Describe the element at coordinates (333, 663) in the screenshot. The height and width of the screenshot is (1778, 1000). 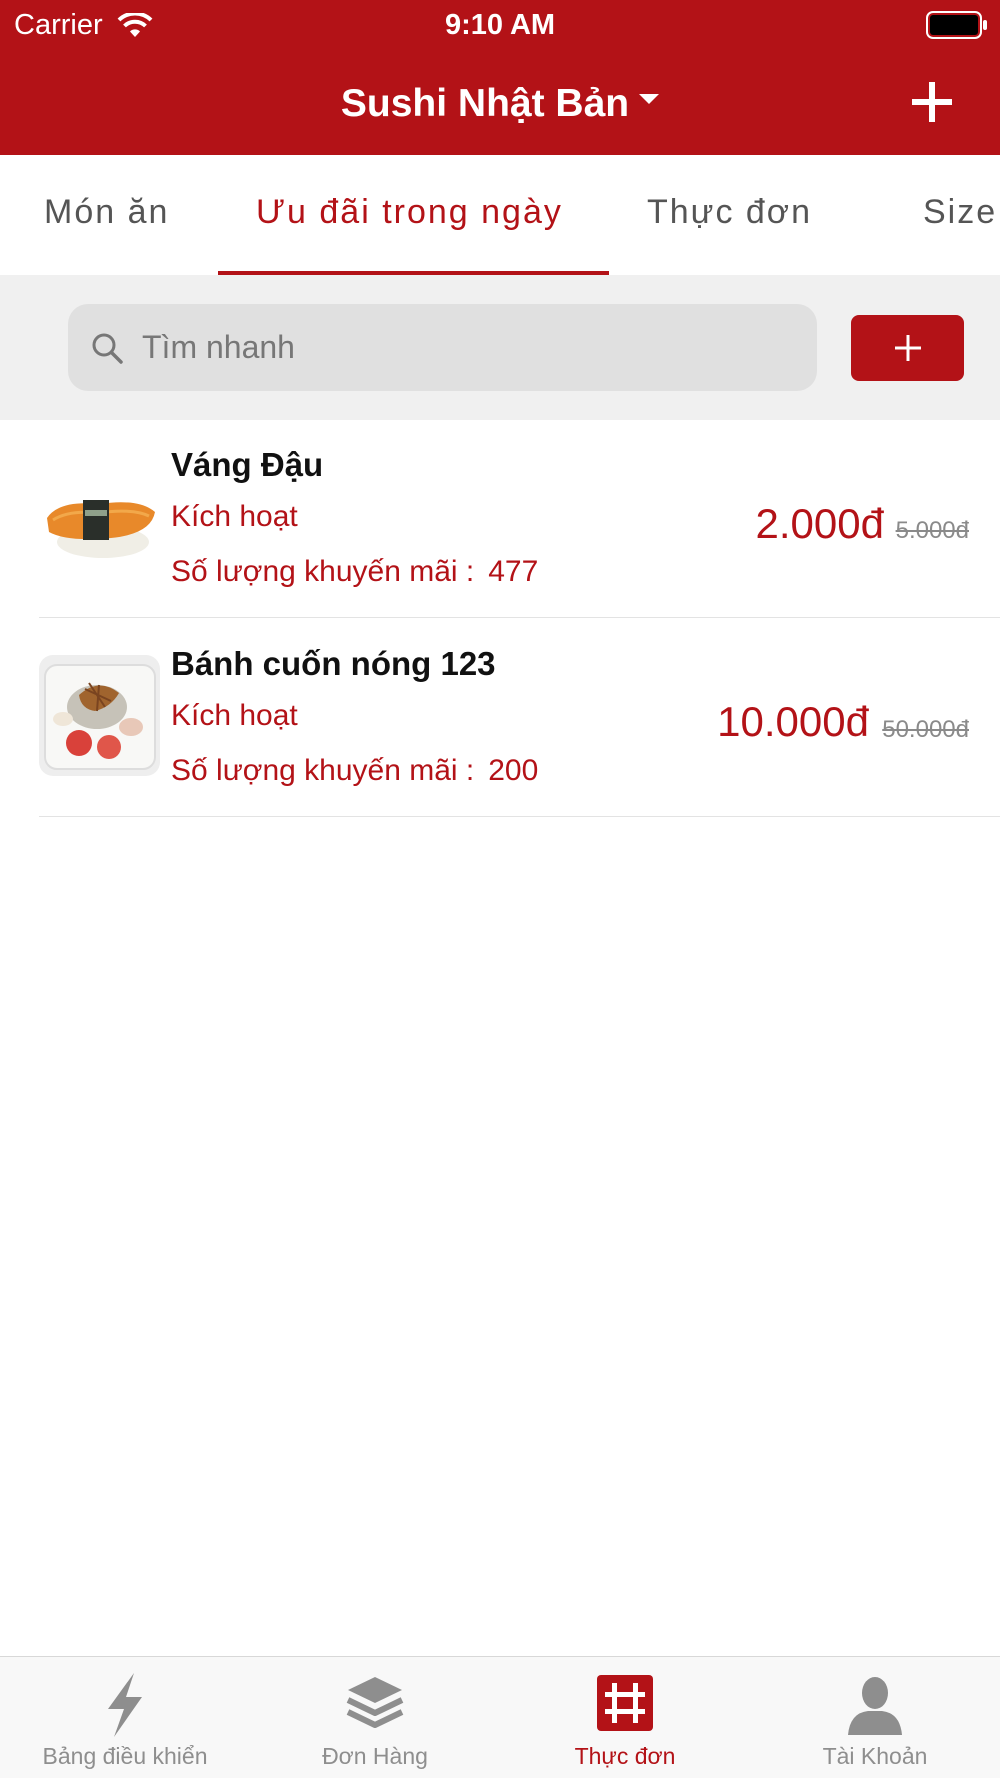
I see `item-name: Bánh cuốn nóng 123` at that location.